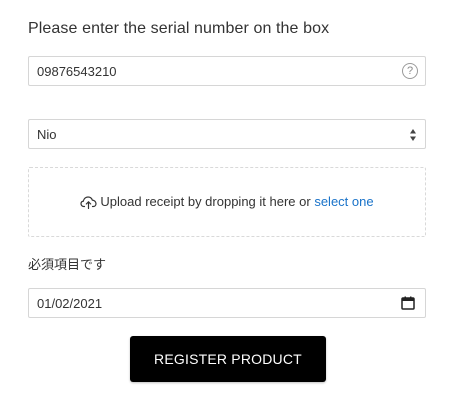 The width and height of the screenshot is (459, 408). Describe the element at coordinates (343, 201) in the screenshot. I see `select-file-link: select one` at that location.